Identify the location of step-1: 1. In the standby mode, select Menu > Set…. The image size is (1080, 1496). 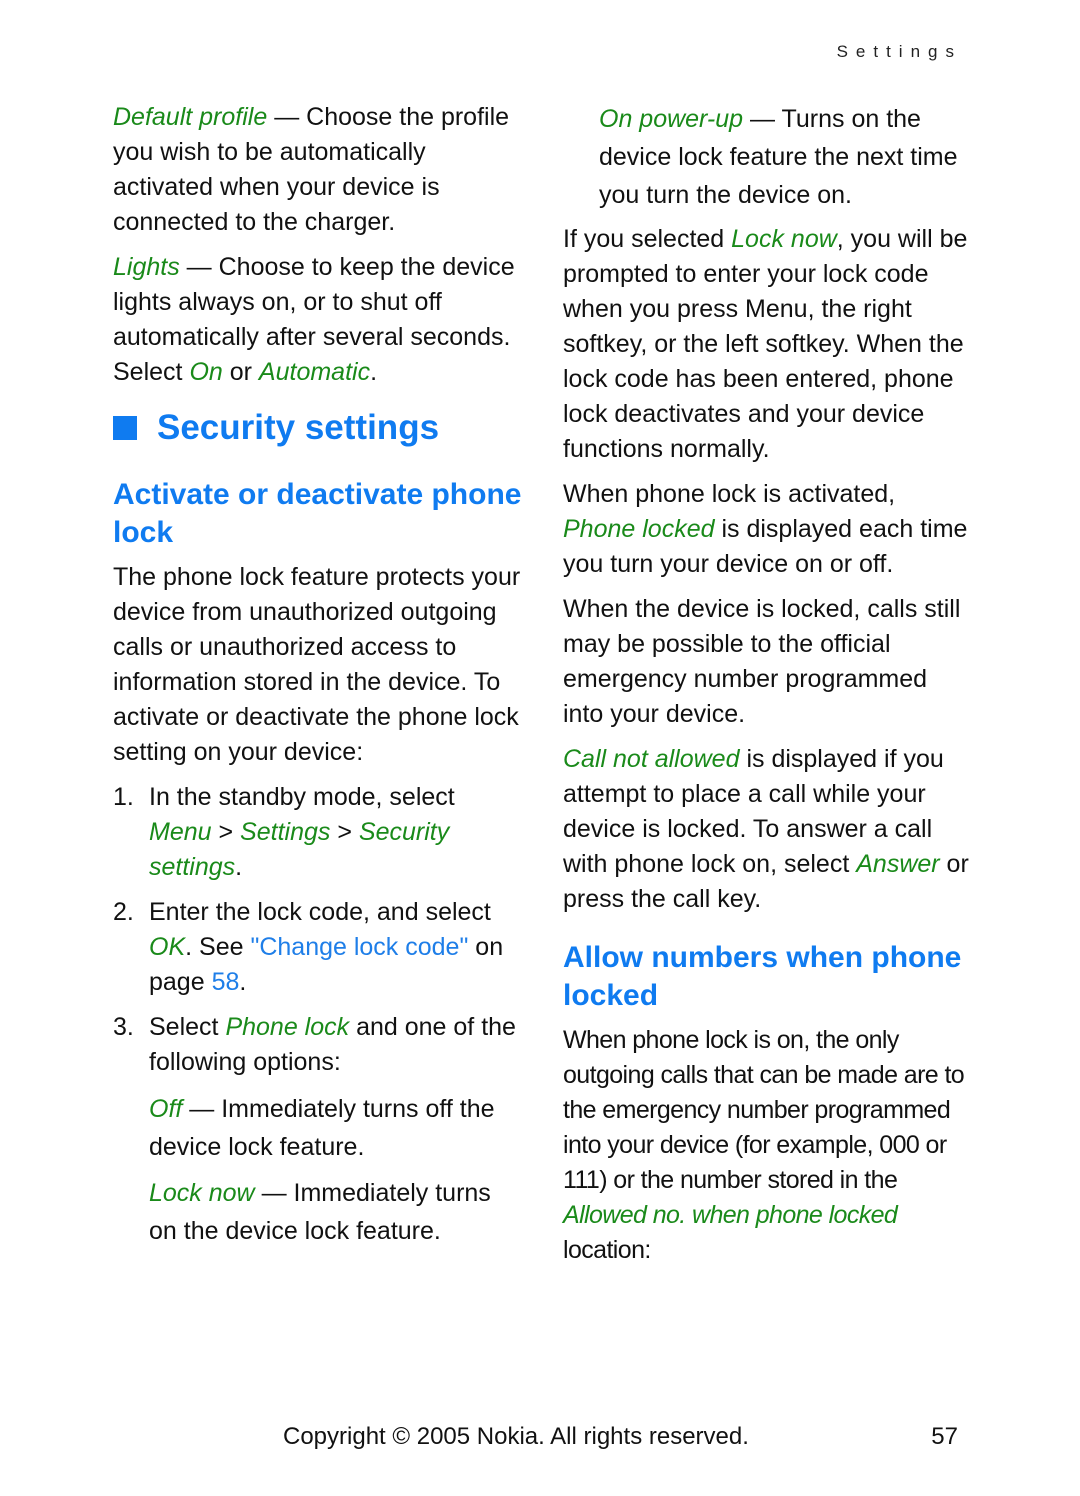
(284, 832).